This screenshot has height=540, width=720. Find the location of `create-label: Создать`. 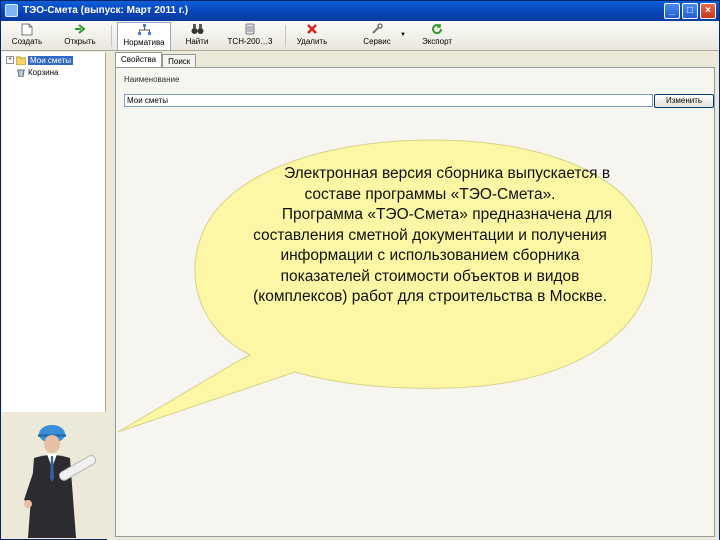

create-label: Создать is located at coordinates (27, 41).